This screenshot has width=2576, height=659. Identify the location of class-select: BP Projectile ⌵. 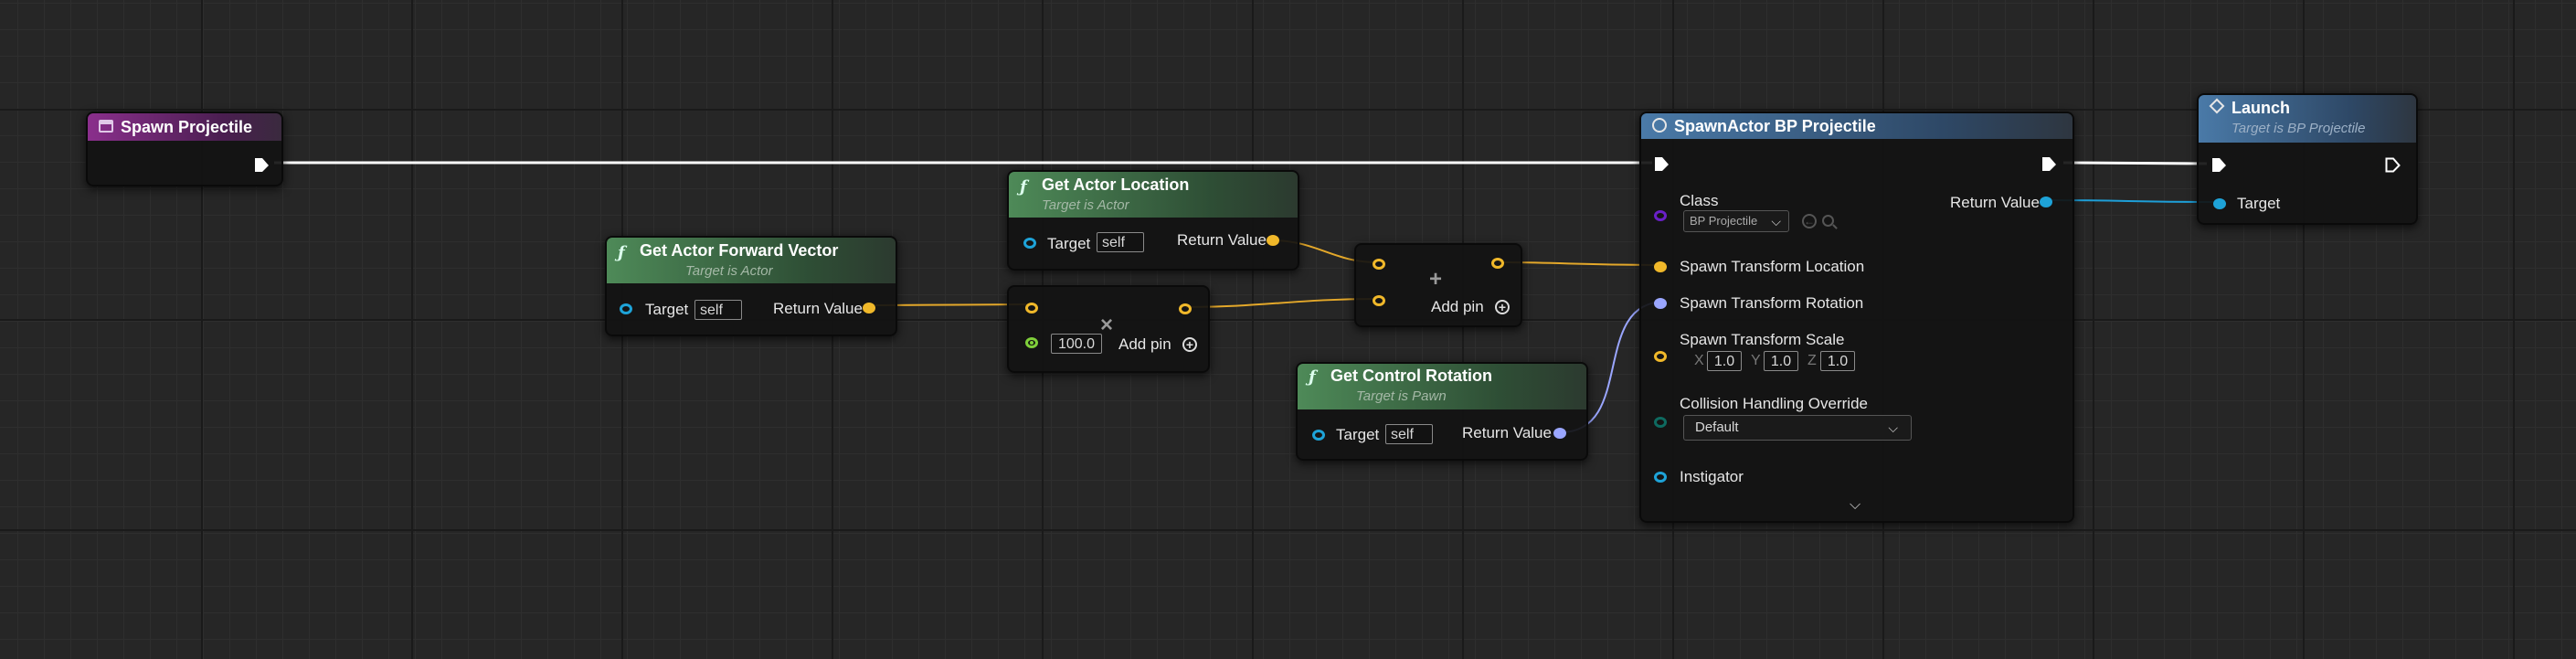
(1736, 221).